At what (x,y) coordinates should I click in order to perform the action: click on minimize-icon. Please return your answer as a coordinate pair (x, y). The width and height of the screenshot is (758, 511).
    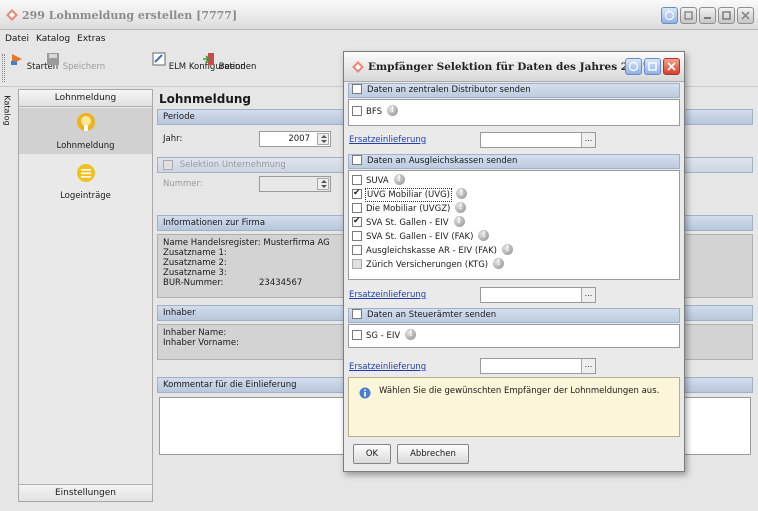
    Looking at the image, I should click on (707, 18).